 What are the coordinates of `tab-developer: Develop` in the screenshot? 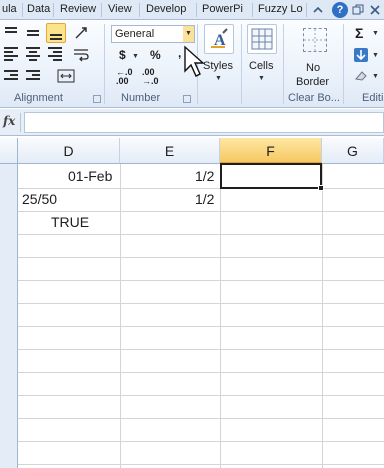 It's located at (166, 10).